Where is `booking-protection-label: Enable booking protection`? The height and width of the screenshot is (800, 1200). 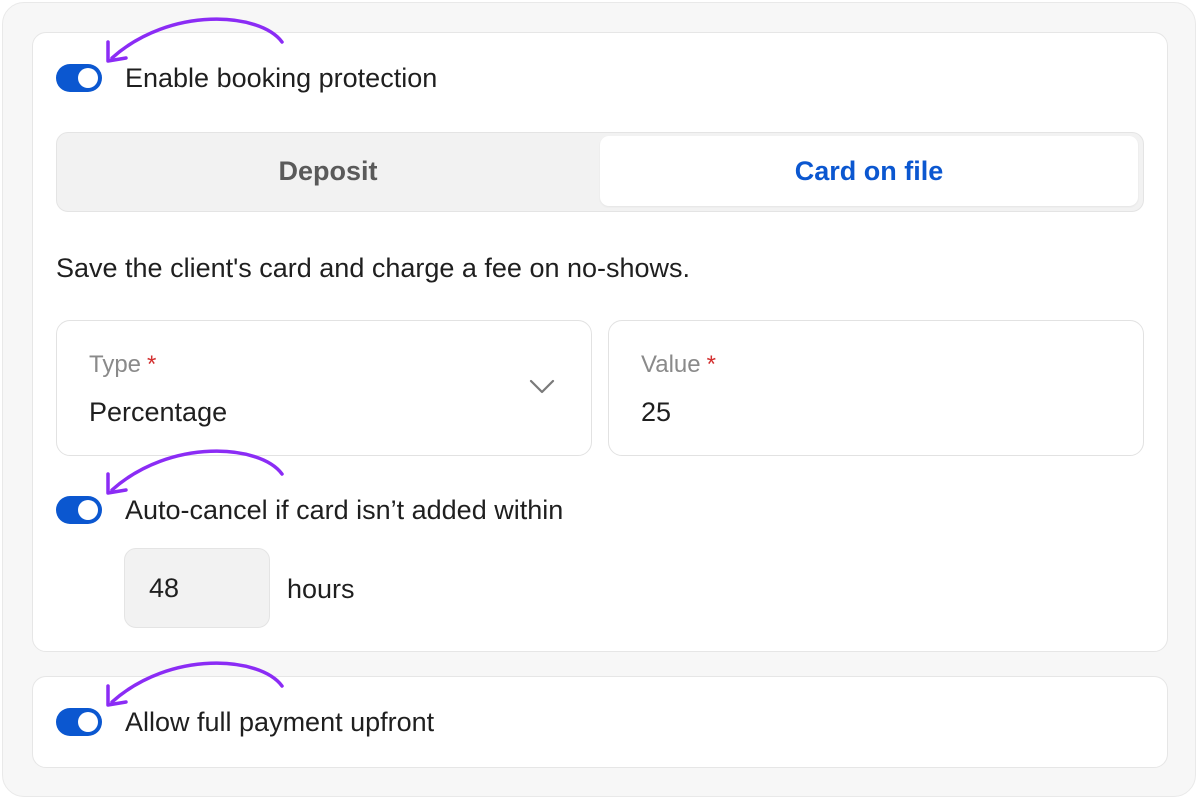
booking-protection-label: Enable booking protection is located at coordinates (281, 78).